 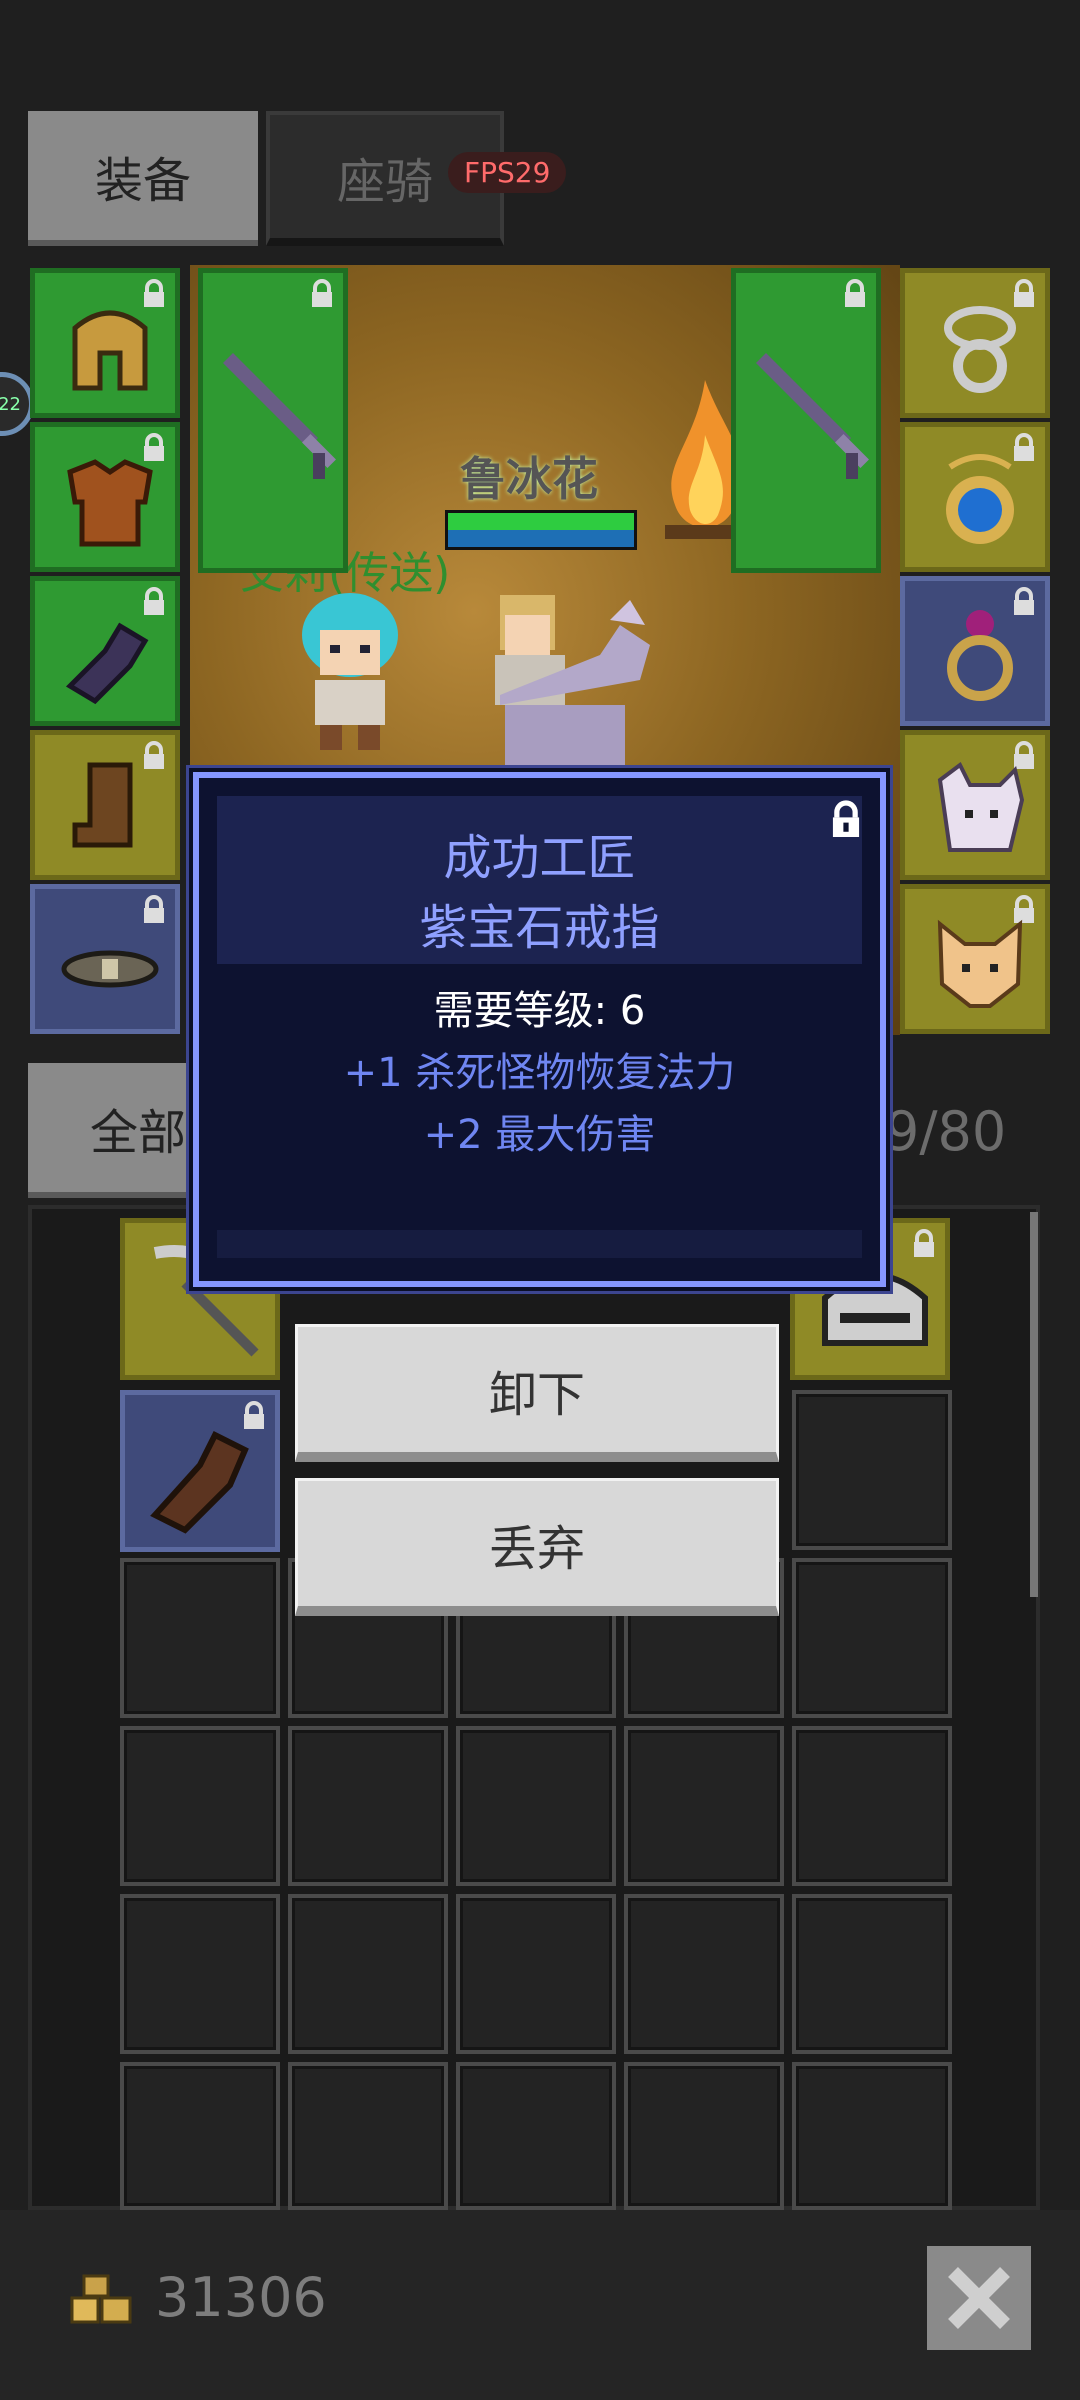 What do you see at coordinates (539, 1135) in the screenshot?
I see `item-stat: +2 最大伤害` at bounding box center [539, 1135].